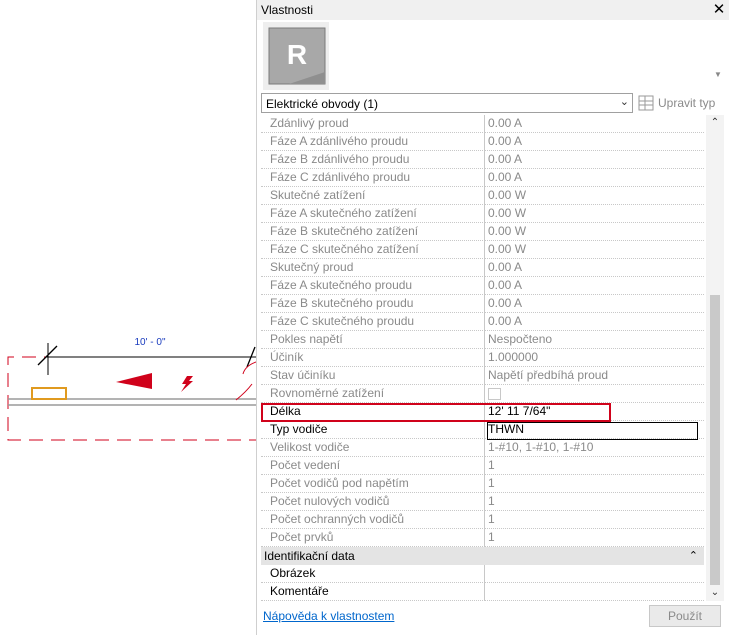  I want to click on property-row: Velikost vodiče 1-#10, 1-#10, 1-#10, so click(482, 448).